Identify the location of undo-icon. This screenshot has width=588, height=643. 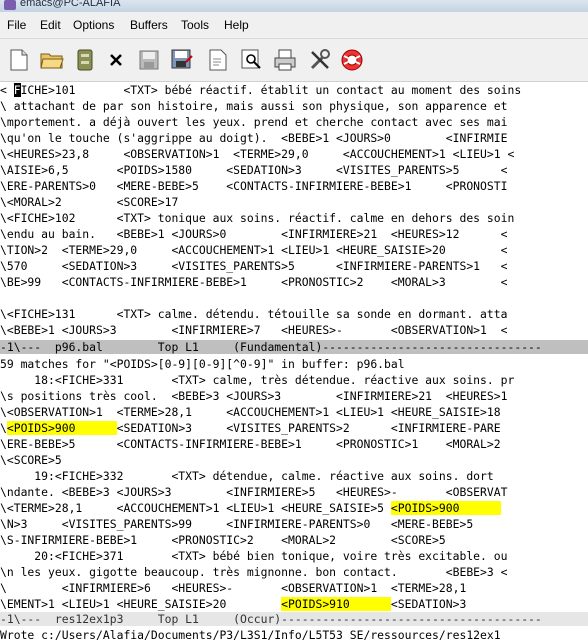
(218, 60).